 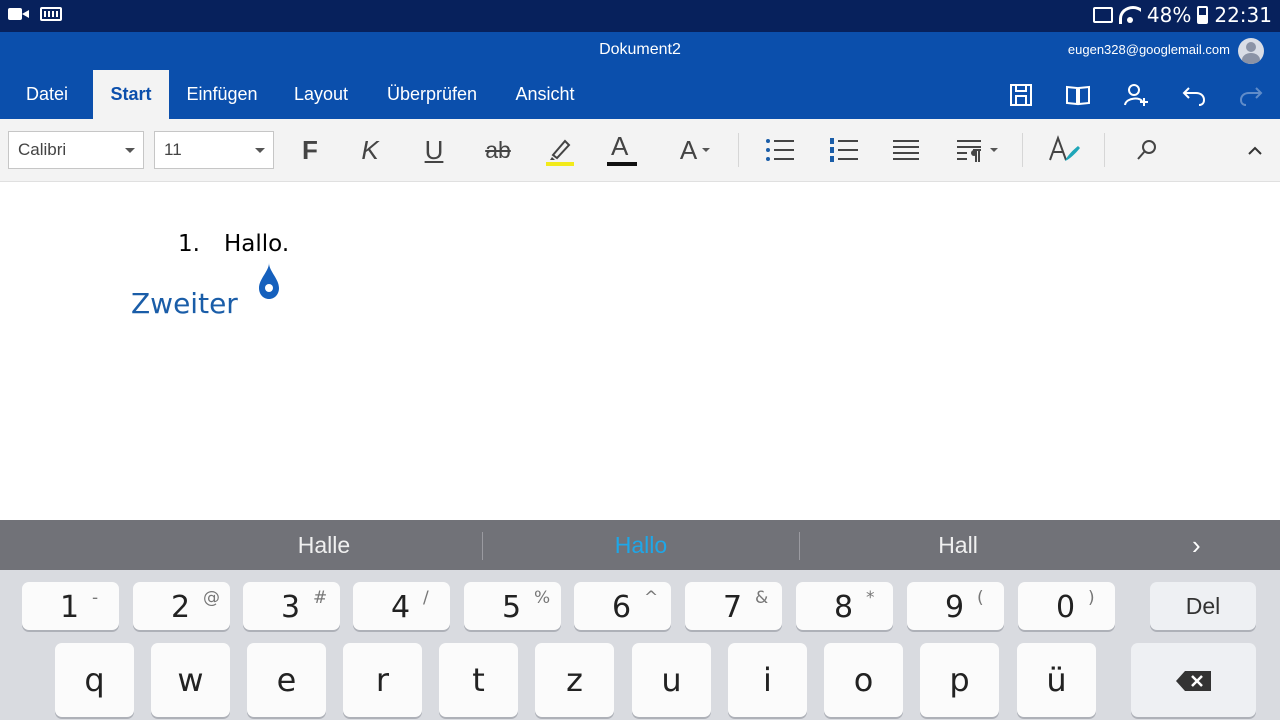 What do you see at coordinates (955, 606) in the screenshot?
I see `key-9: 9 (` at bounding box center [955, 606].